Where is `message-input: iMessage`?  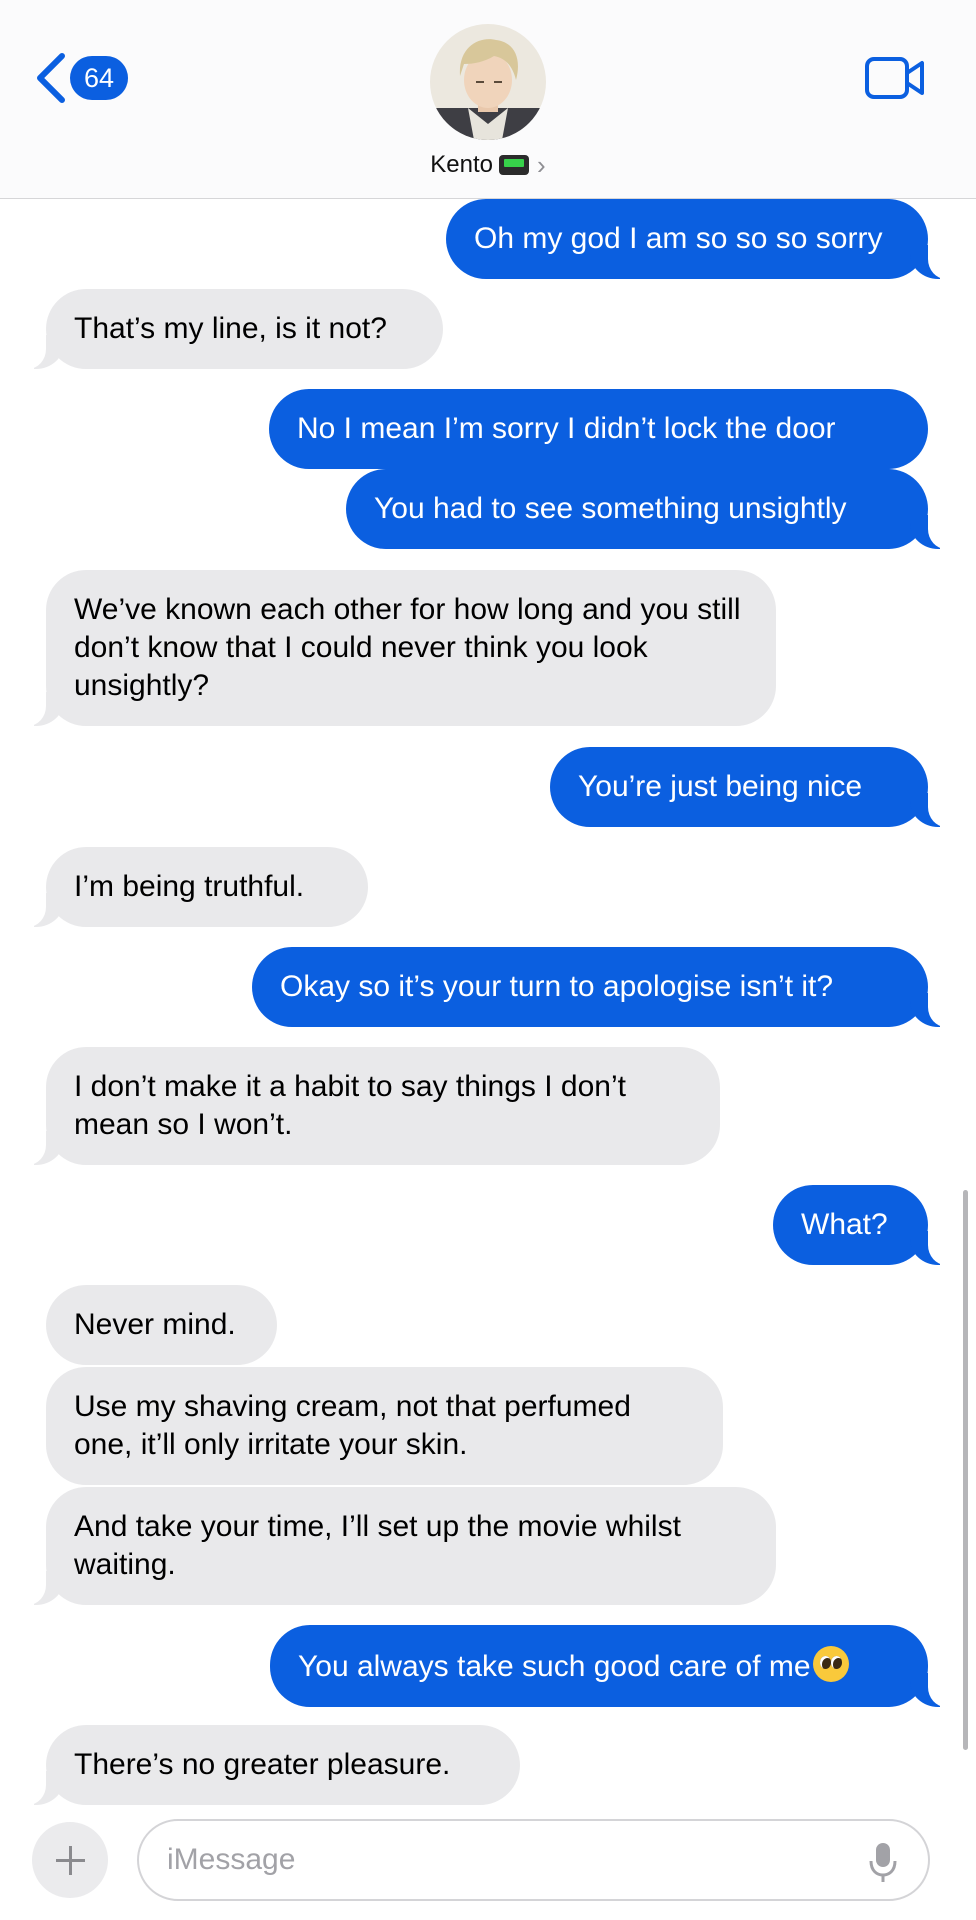
message-input: iMessage is located at coordinates (533, 1860).